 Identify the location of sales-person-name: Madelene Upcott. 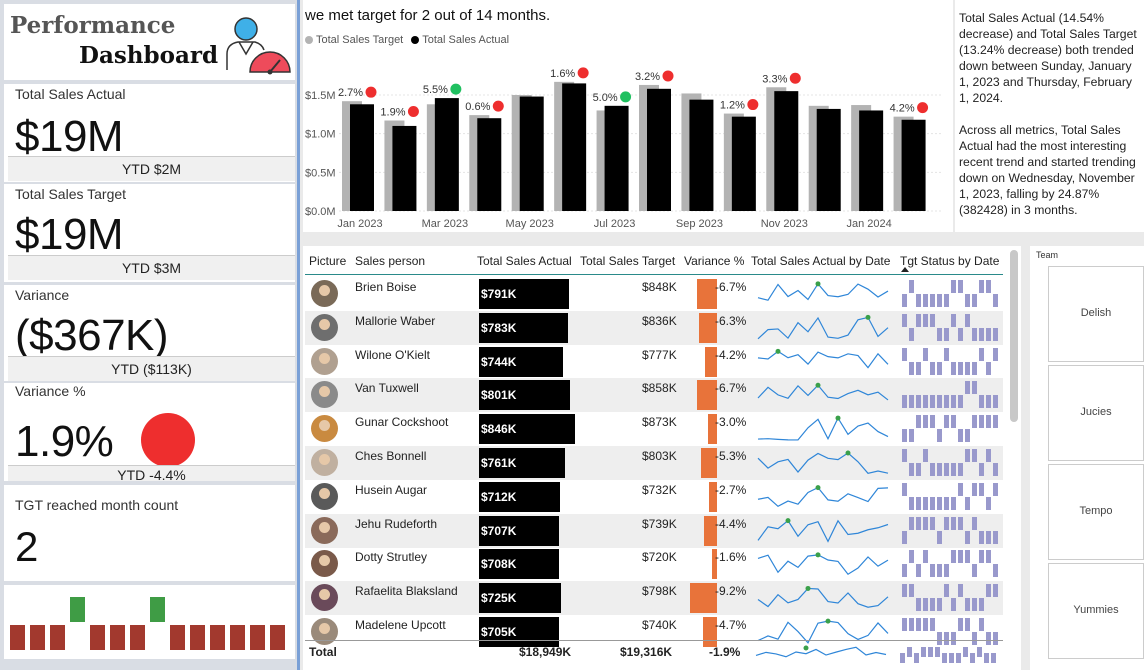
(400, 625).